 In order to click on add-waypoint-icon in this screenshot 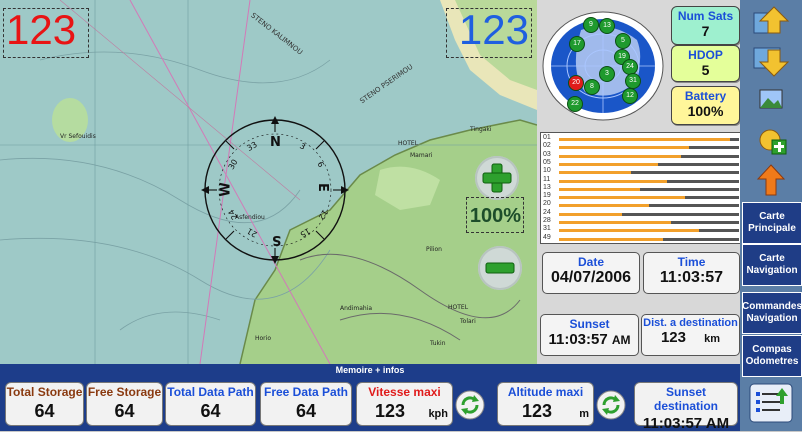, I will do `click(771, 141)`.